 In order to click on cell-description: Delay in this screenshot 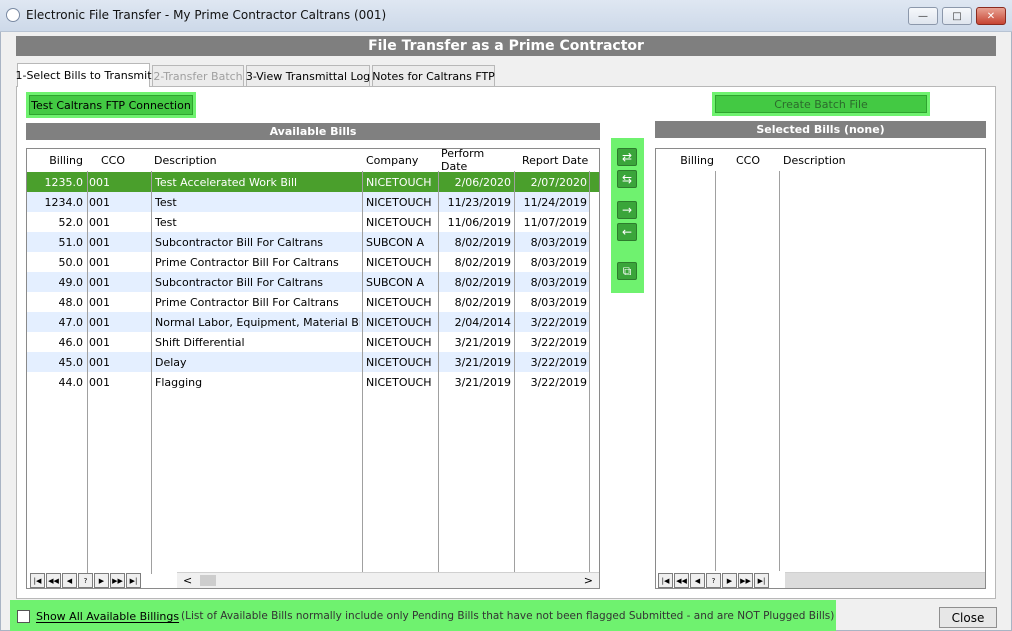, I will do `click(171, 362)`.